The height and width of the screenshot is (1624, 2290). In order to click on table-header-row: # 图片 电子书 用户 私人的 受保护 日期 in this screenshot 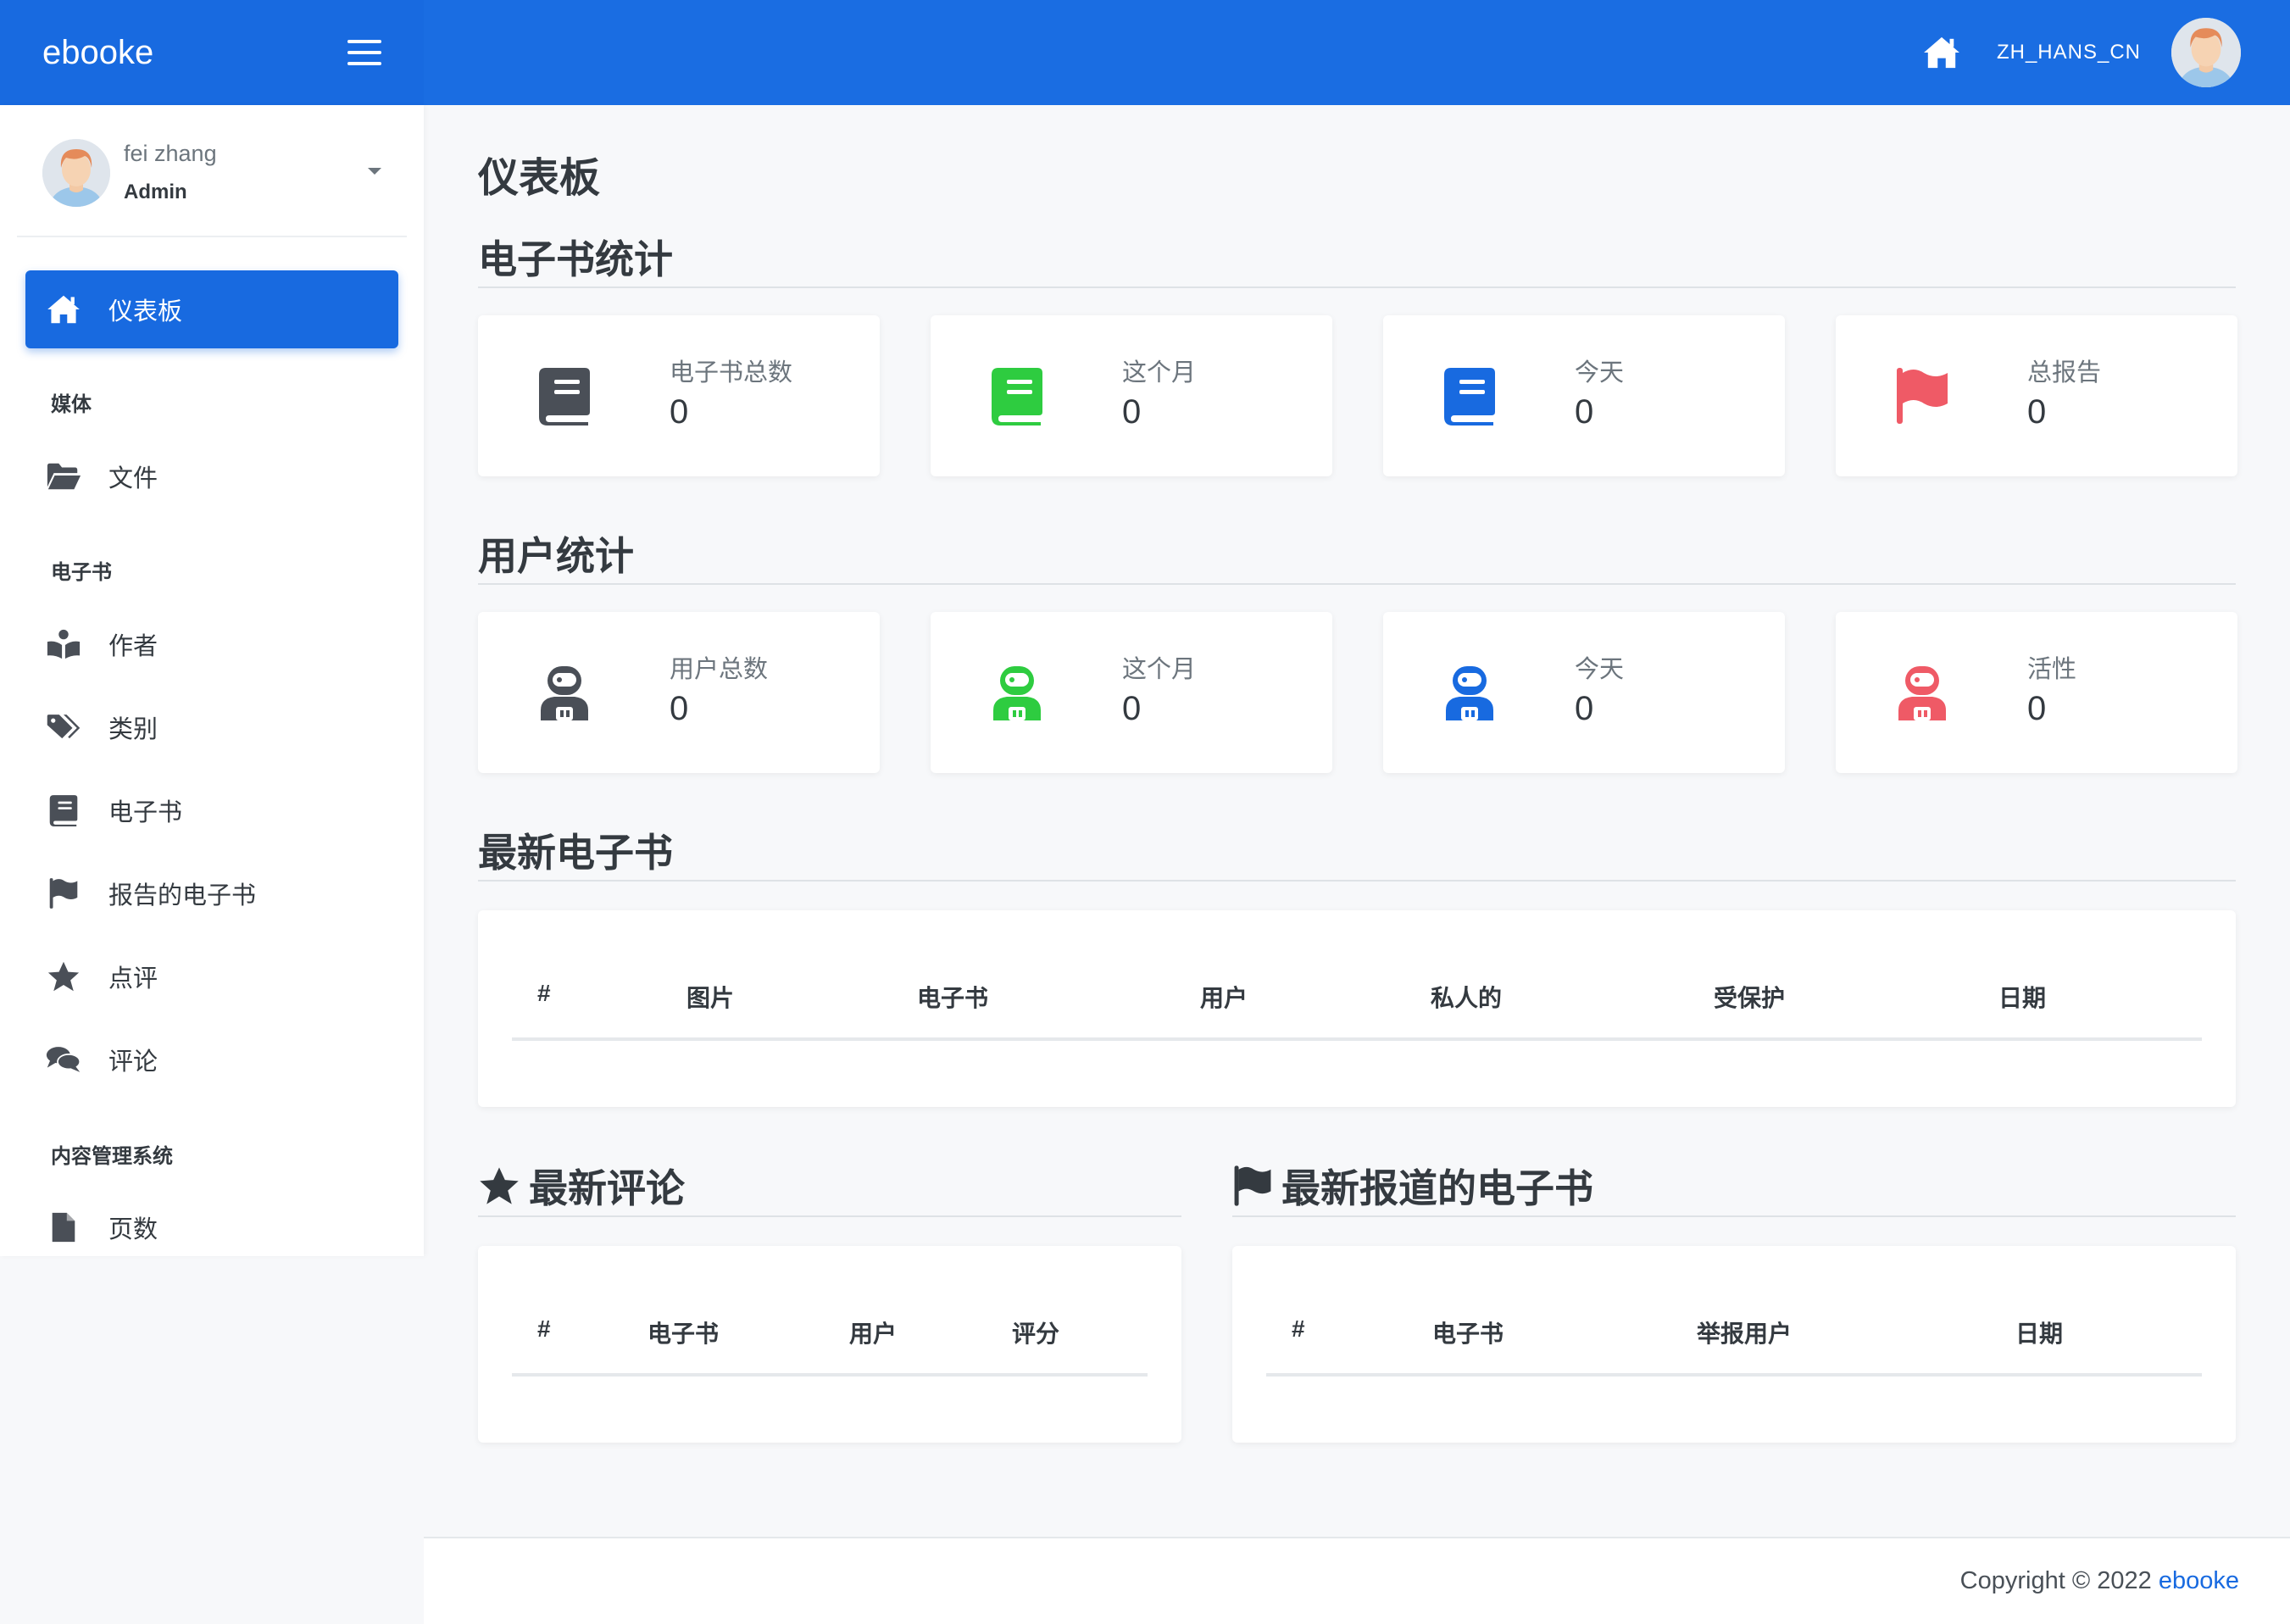, I will do `click(1357, 1000)`.